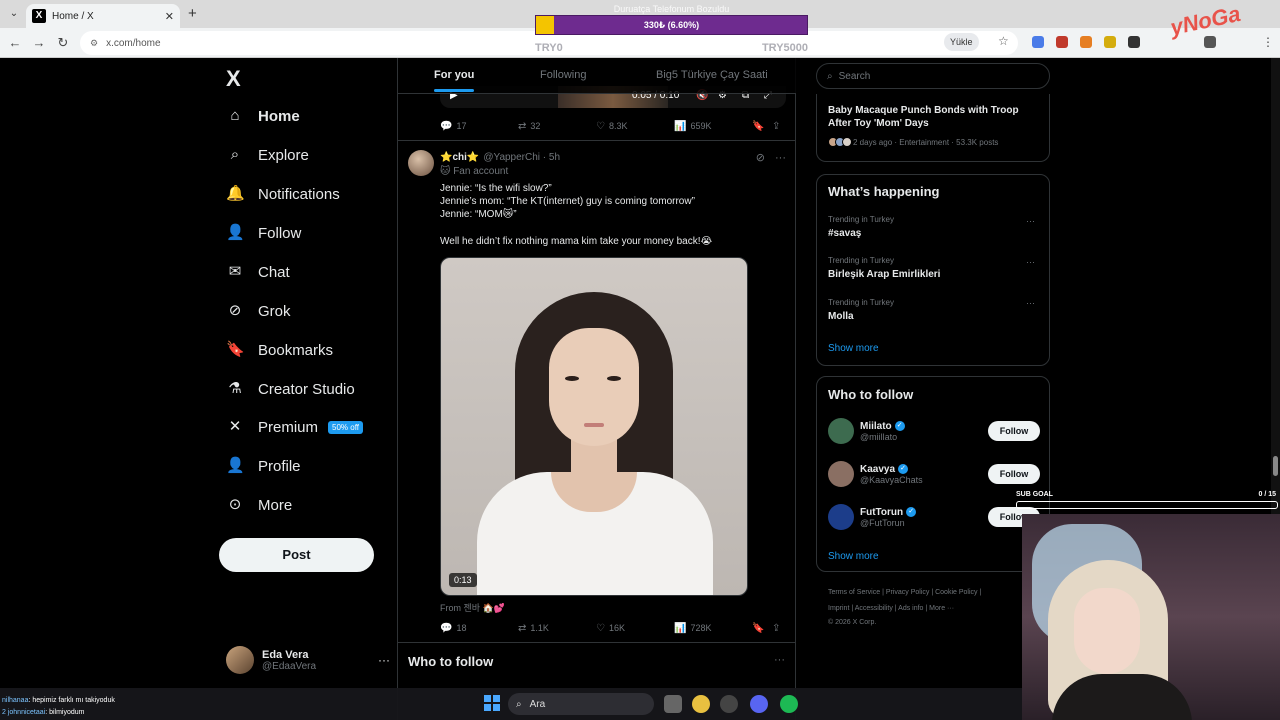 Image resolution: width=1280 pixels, height=720 pixels. Describe the element at coordinates (522, 126) in the screenshot. I see `repost-icon: ⇄` at that location.